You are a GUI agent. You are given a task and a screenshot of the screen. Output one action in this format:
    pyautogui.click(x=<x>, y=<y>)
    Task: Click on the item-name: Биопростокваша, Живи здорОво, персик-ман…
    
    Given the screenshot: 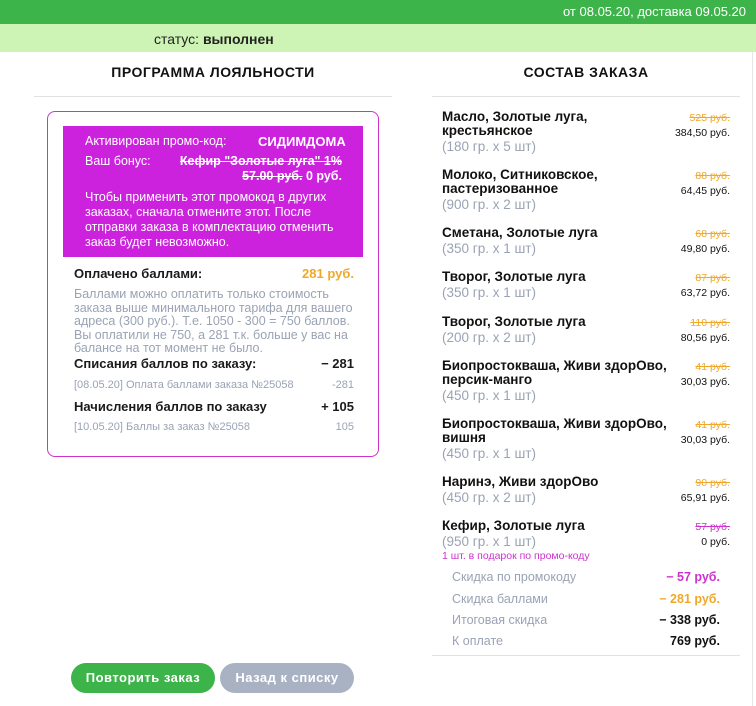 What is the action you would take?
    pyautogui.click(x=554, y=372)
    